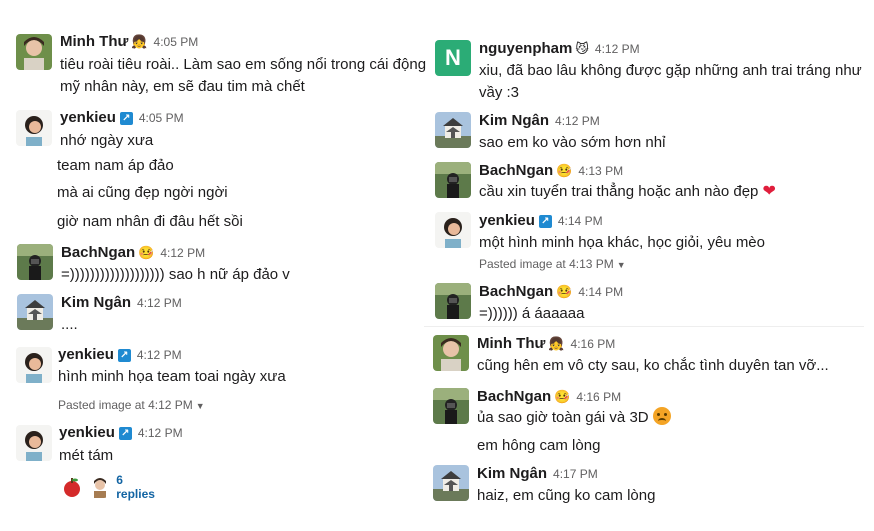 The width and height of the screenshot is (874, 531). What do you see at coordinates (600, 171) in the screenshot?
I see `timestamp: 4:13 PM` at bounding box center [600, 171].